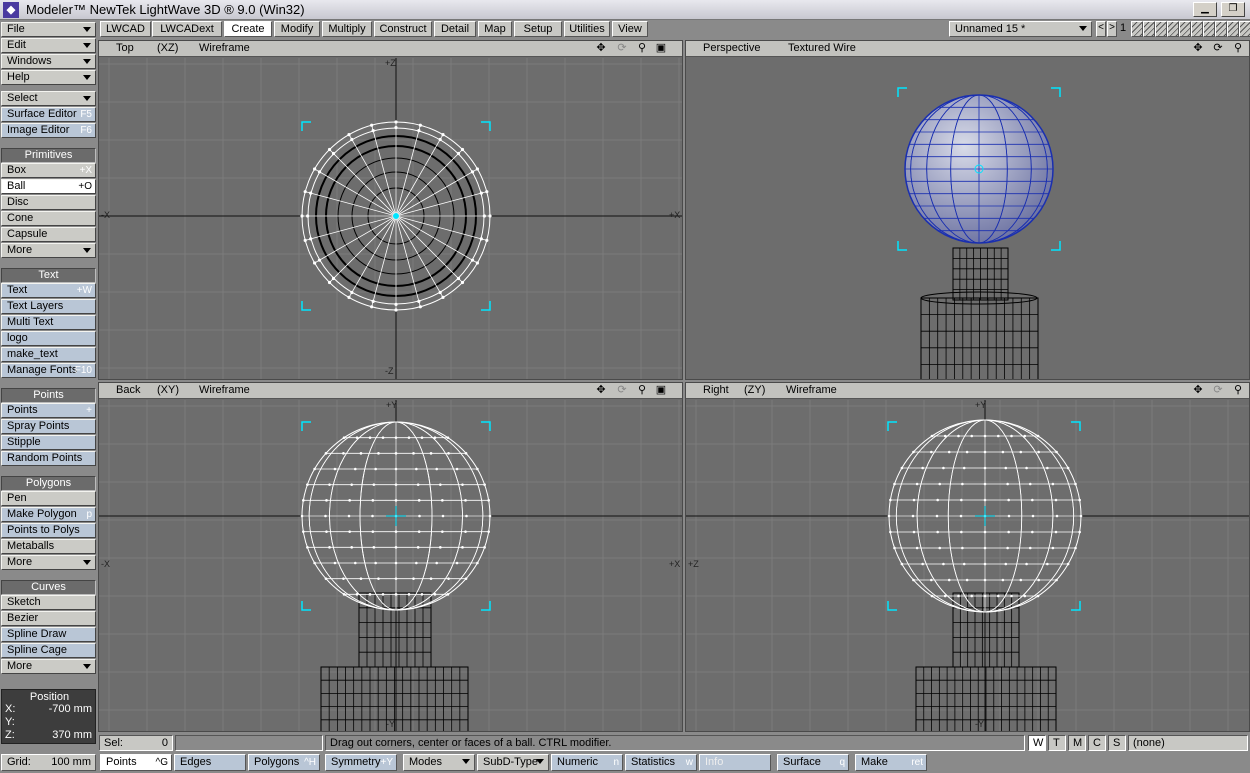 The height and width of the screenshot is (773, 1250). I want to click on spline-cage-button: Spline Cage, so click(48, 650).